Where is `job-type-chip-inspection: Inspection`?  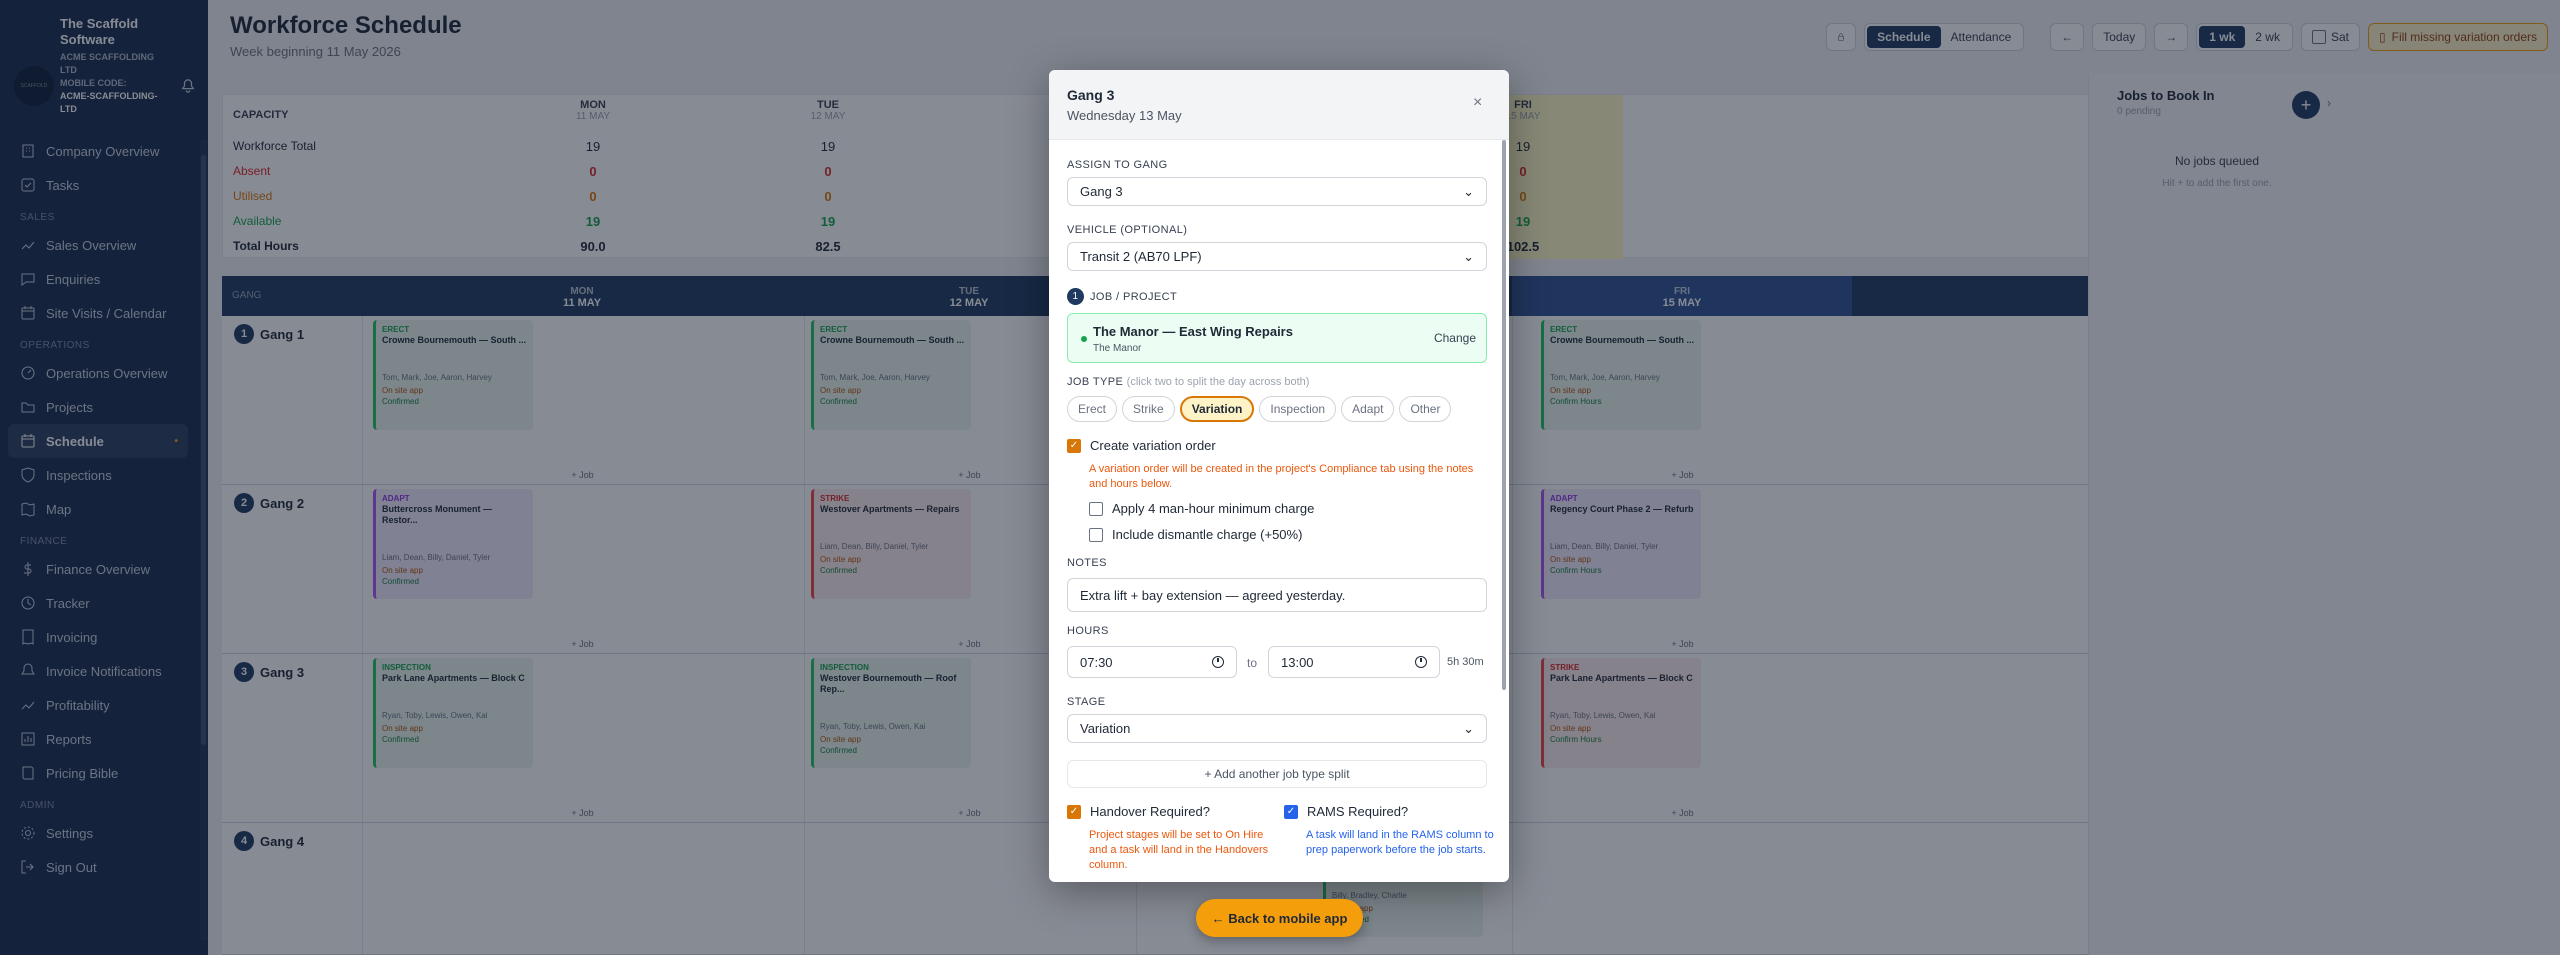 job-type-chip-inspection: Inspection is located at coordinates (1298, 409).